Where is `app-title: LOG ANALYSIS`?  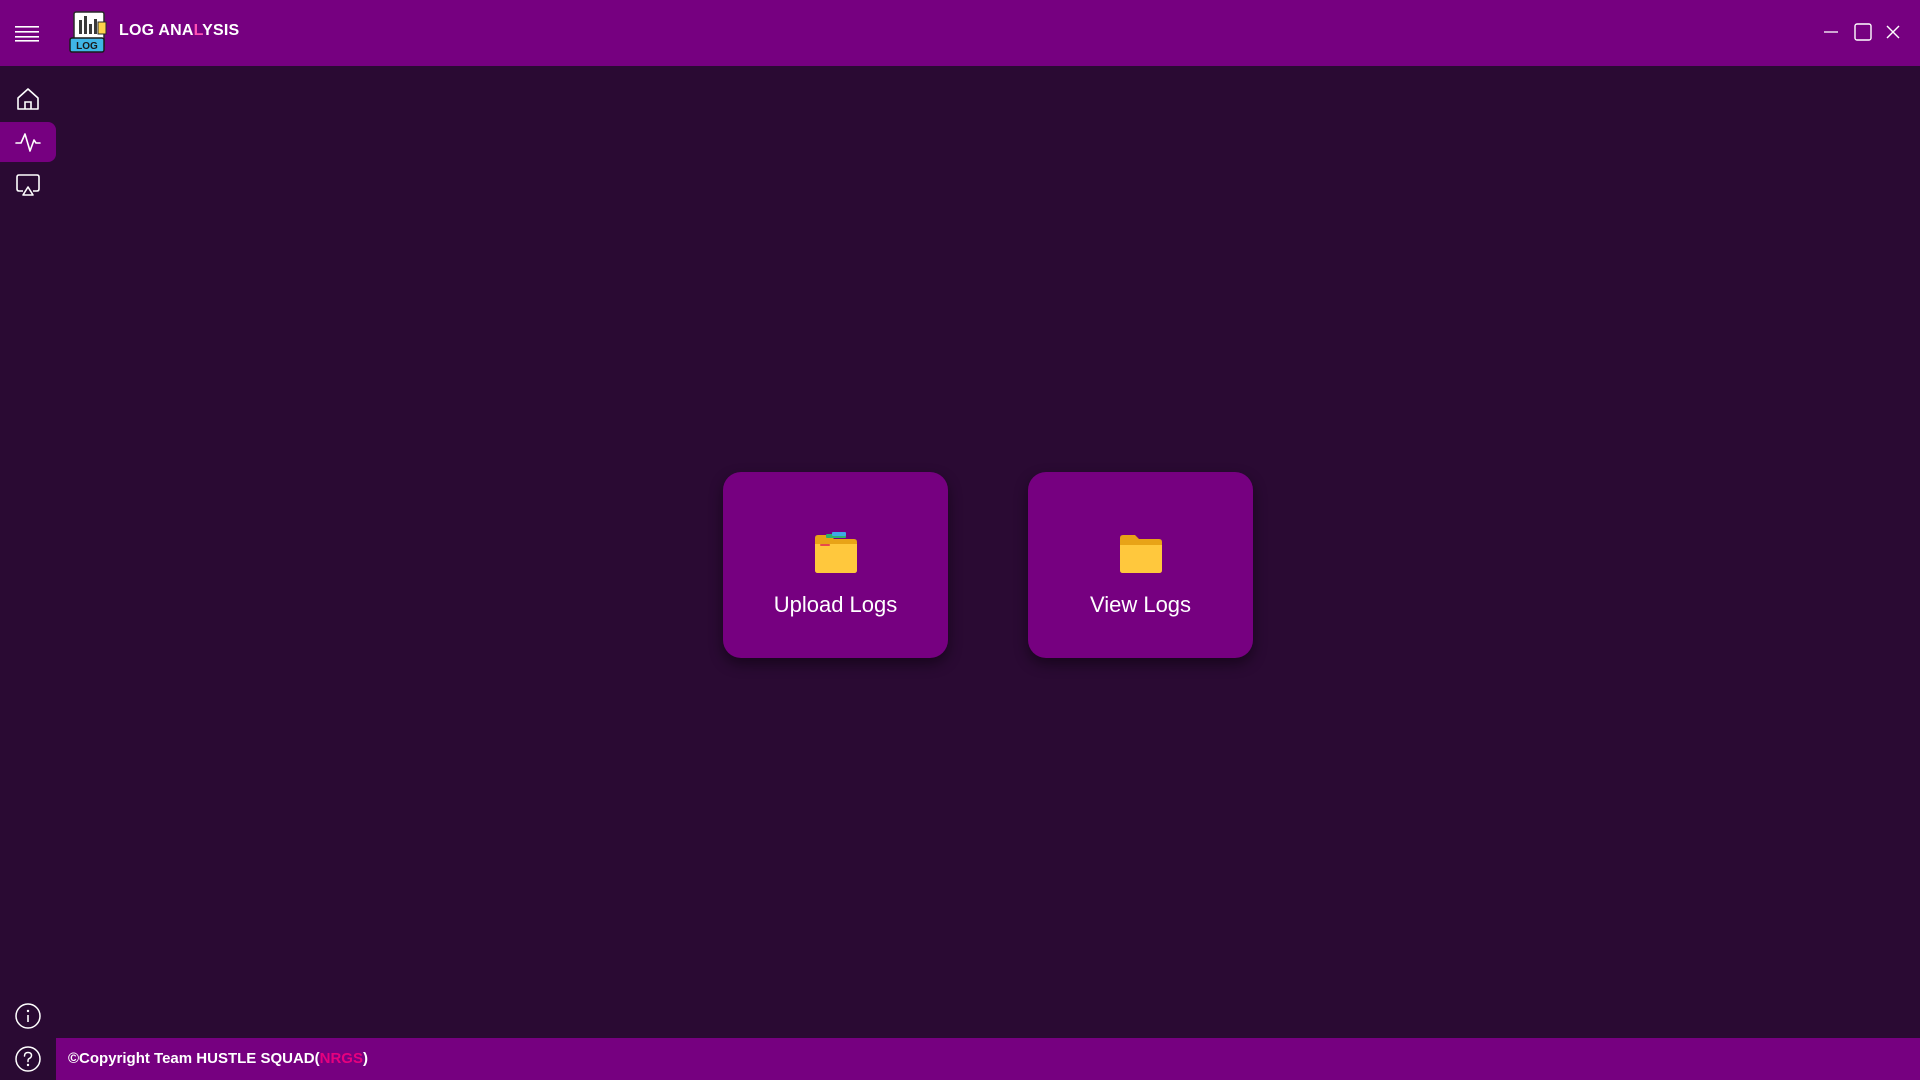
app-title: LOG ANALYSIS is located at coordinates (179, 31).